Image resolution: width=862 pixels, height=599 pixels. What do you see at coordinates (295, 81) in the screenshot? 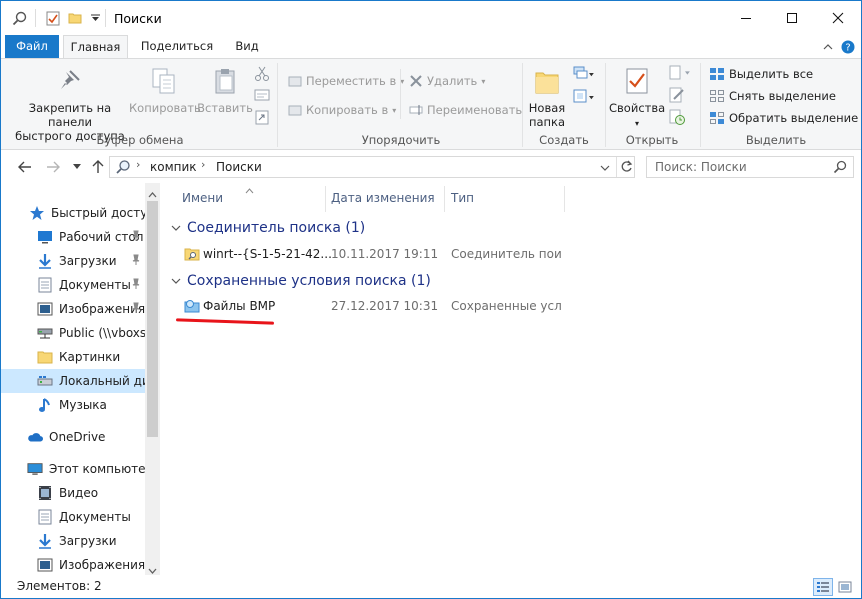
I see `move-to-icon` at bounding box center [295, 81].